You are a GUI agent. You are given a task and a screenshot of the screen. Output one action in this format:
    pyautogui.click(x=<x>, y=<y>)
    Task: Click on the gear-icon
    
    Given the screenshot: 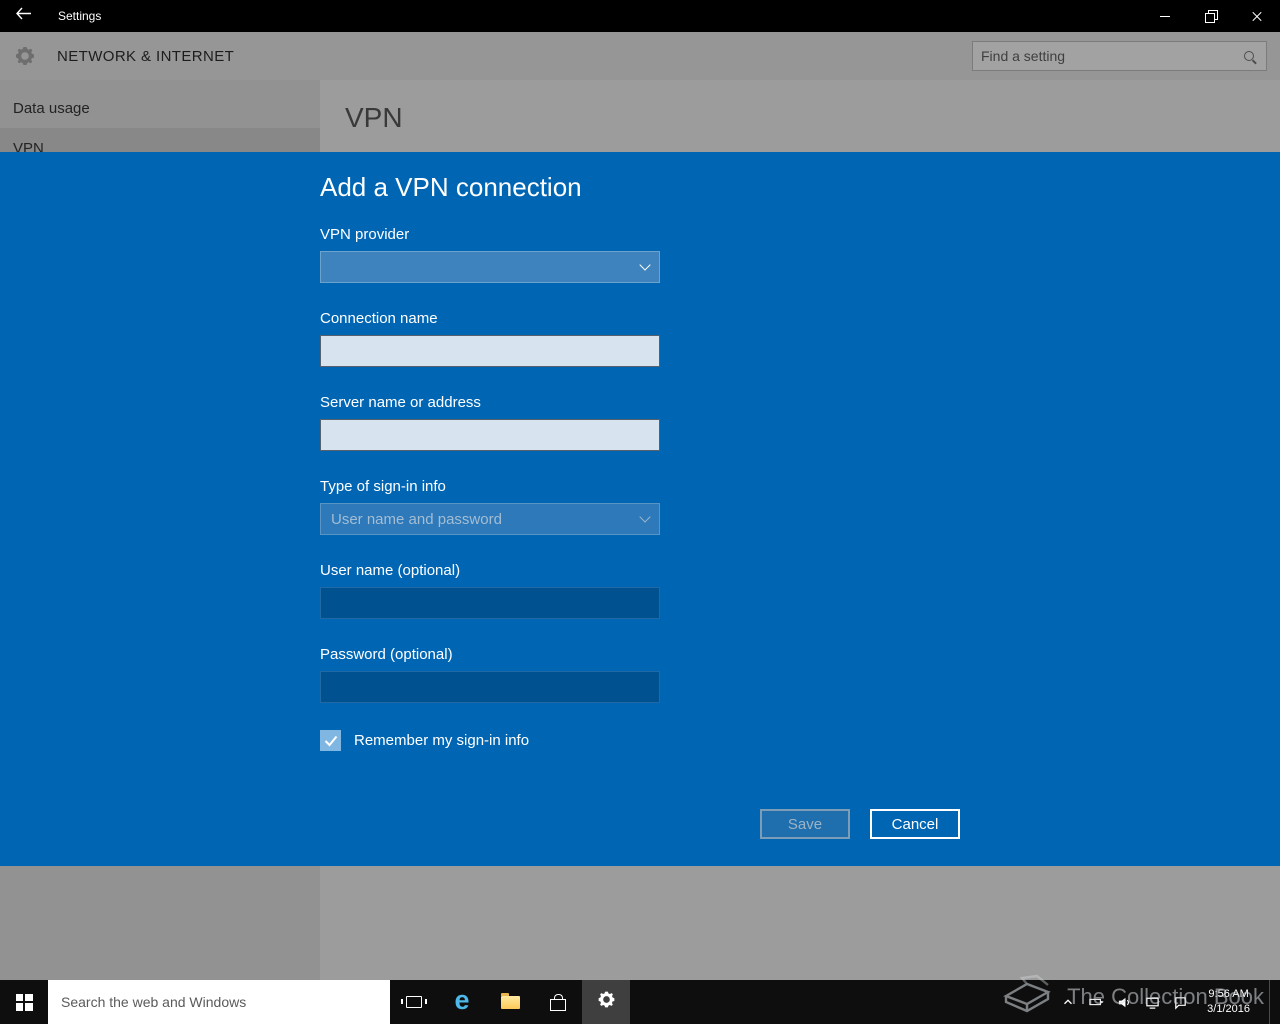 What is the action you would take?
    pyautogui.click(x=25, y=56)
    